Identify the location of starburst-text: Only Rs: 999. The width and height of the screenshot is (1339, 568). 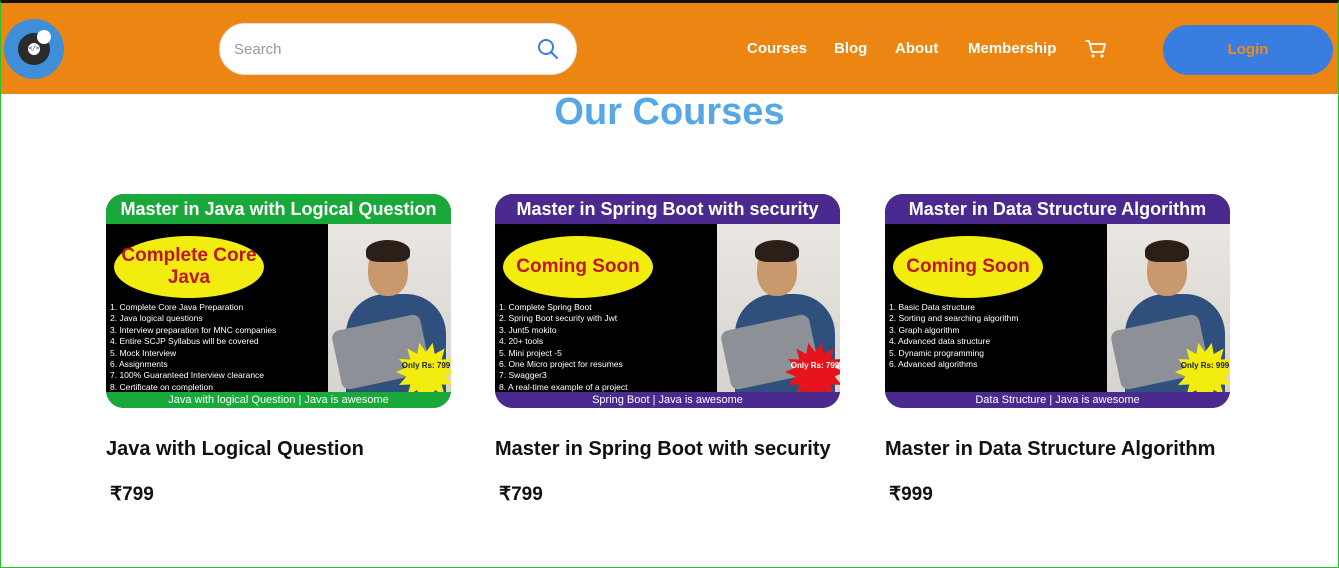
(1205, 365).